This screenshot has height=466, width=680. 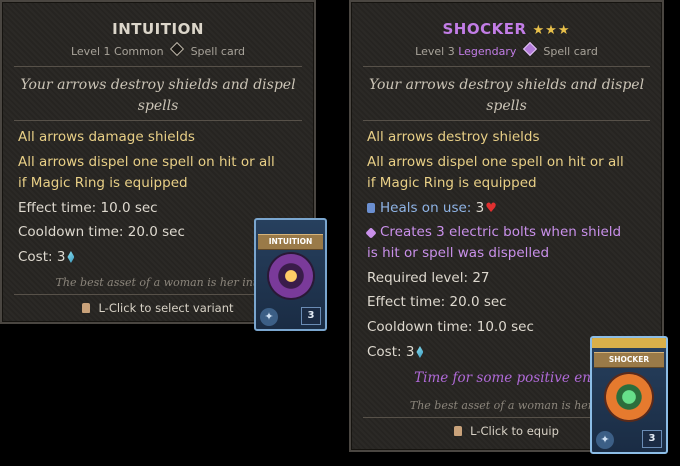 I want to click on card-crest, so click(x=629, y=343).